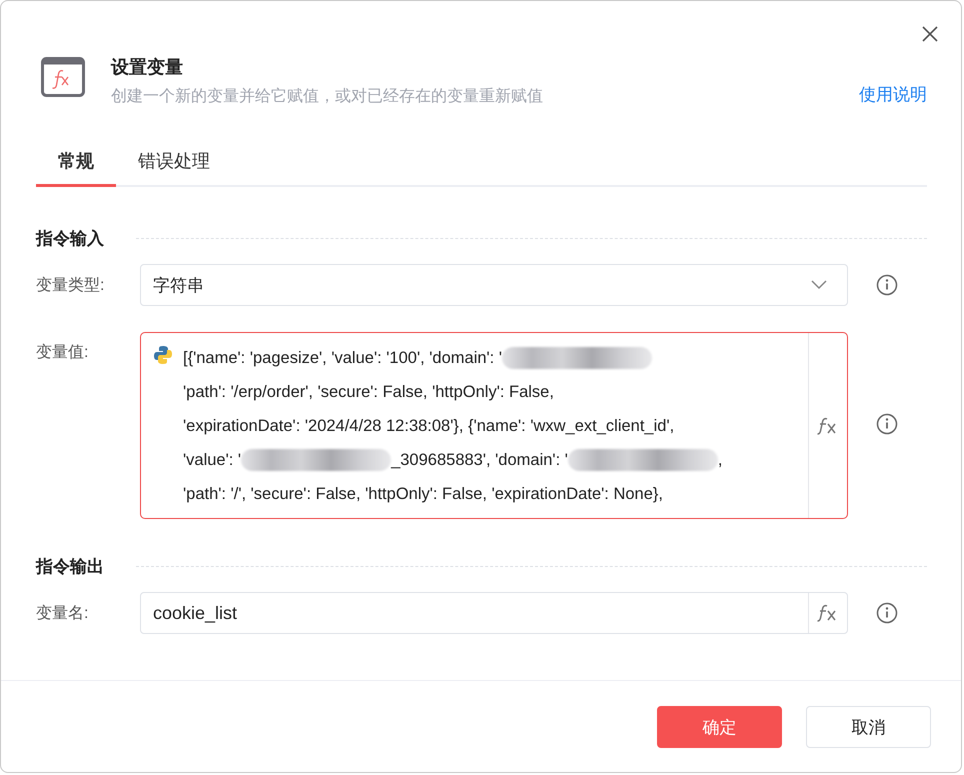 Image resolution: width=964 pixels, height=775 pixels. Describe the element at coordinates (70, 567) in the screenshot. I see `section-title: 指令输出` at that location.